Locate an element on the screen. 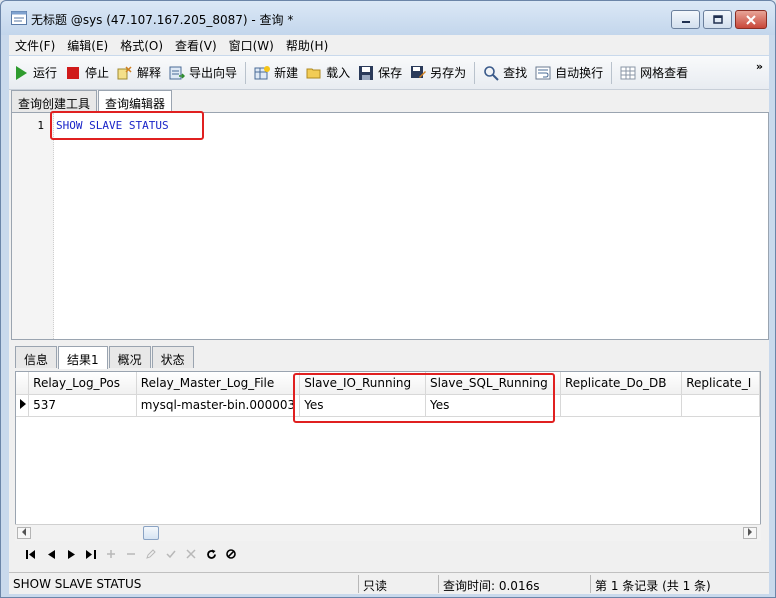 The width and height of the screenshot is (776, 598). column-header: Relay_Log_Pos is located at coordinates (82, 383).